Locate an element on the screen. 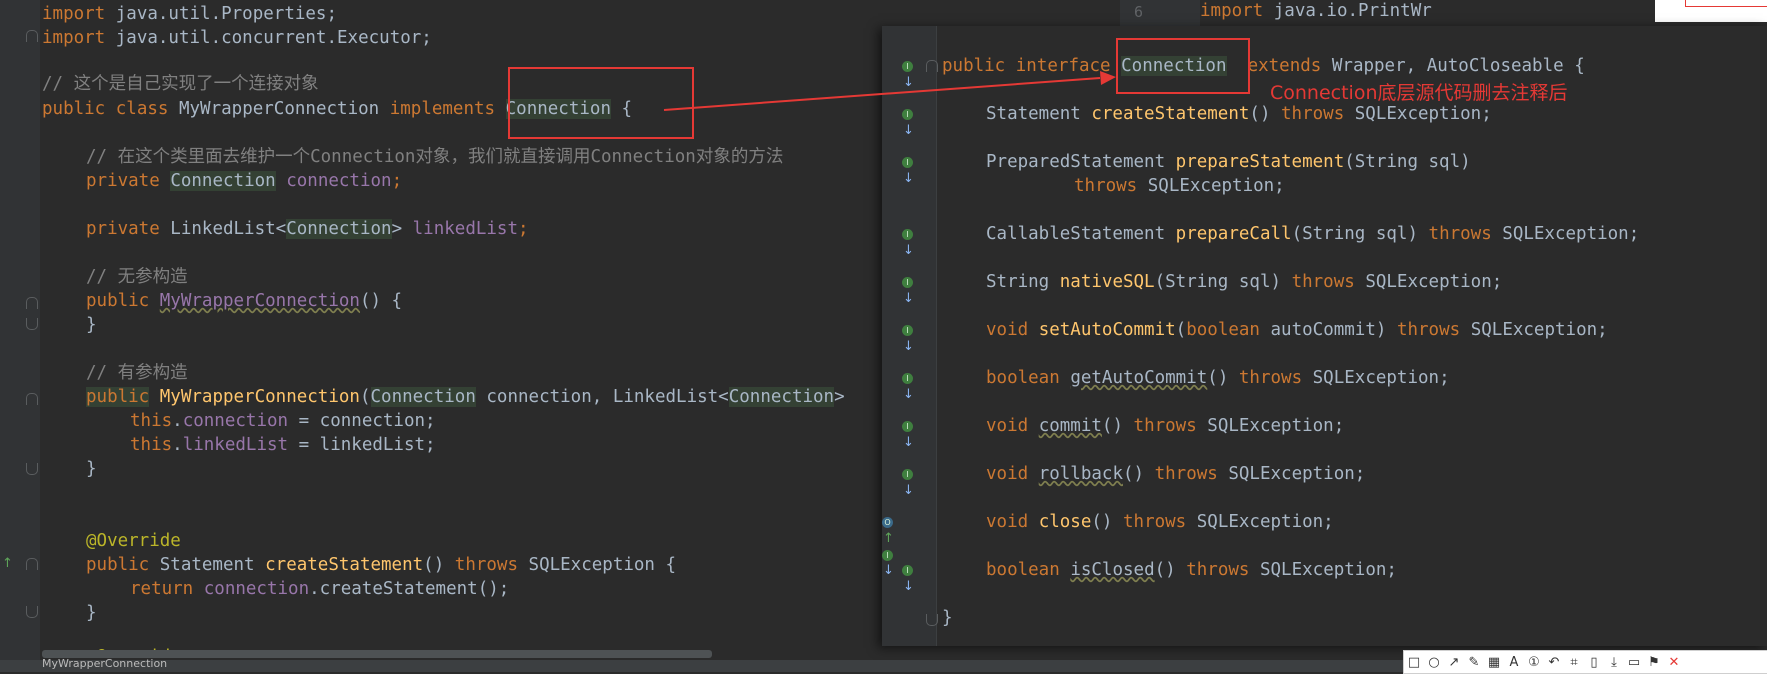 The width and height of the screenshot is (1767, 674). arrow-line is located at coordinates (882, 94).